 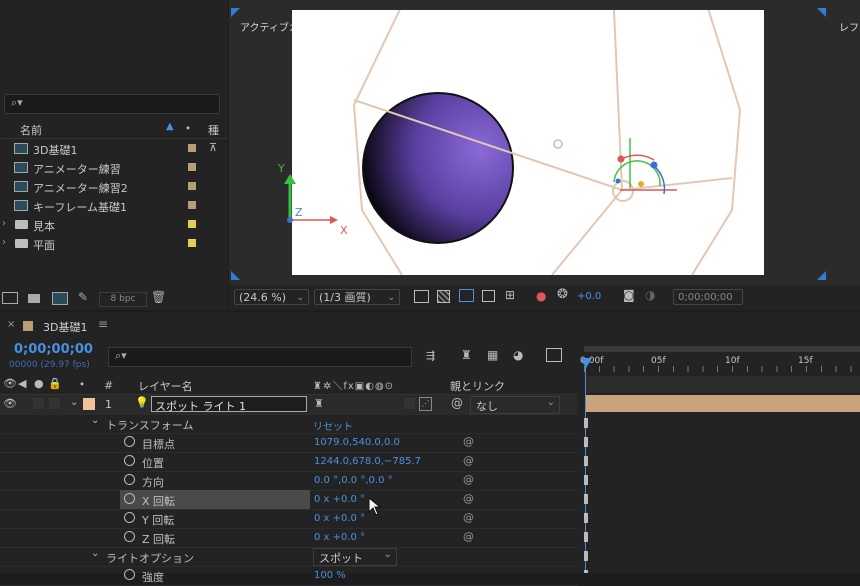 I want to click on property-value: 0.0 °,0.0 °,0.0 °, so click(x=353, y=480).